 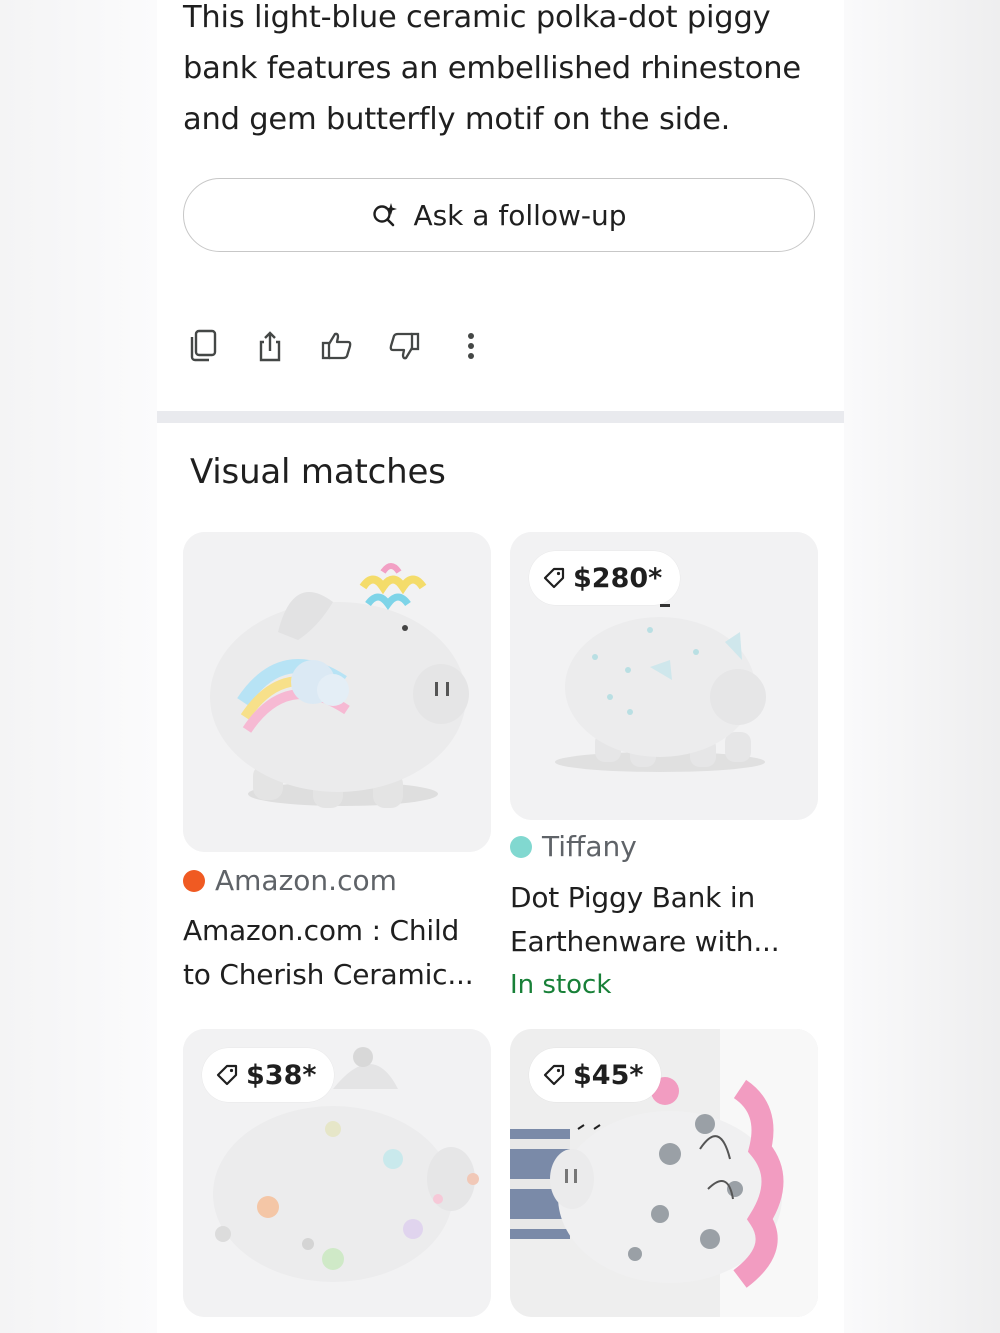 I want to click on copy-icon, so click(x=203, y=345).